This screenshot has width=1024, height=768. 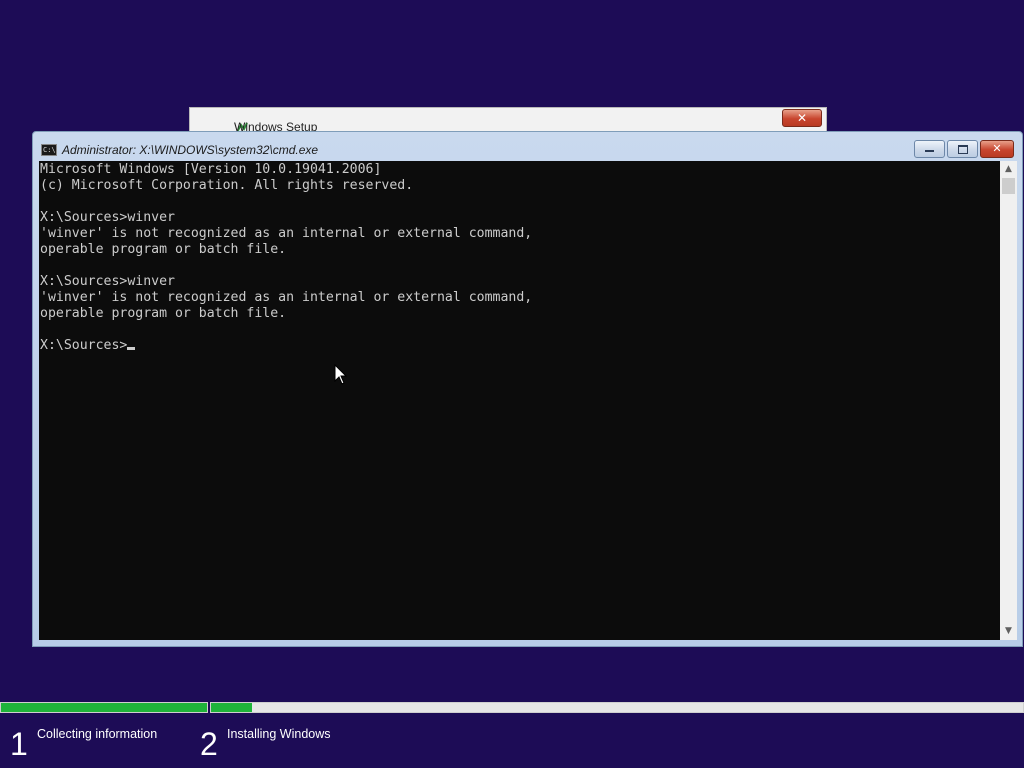 What do you see at coordinates (617, 707) in the screenshot?
I see `progress-segment-installing` at bounding box center [617, 707].